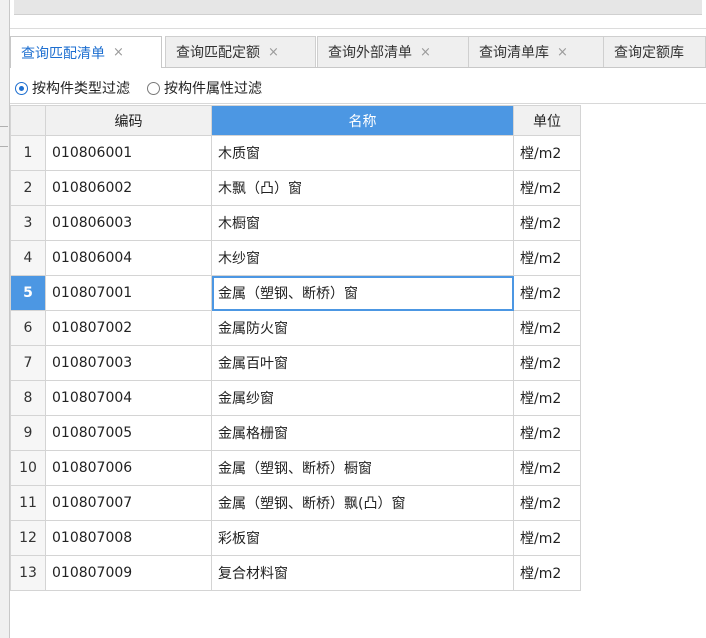 This screenshot has height=638, width=706. I want to click on cell-code: 010807001, so click(128, 293).